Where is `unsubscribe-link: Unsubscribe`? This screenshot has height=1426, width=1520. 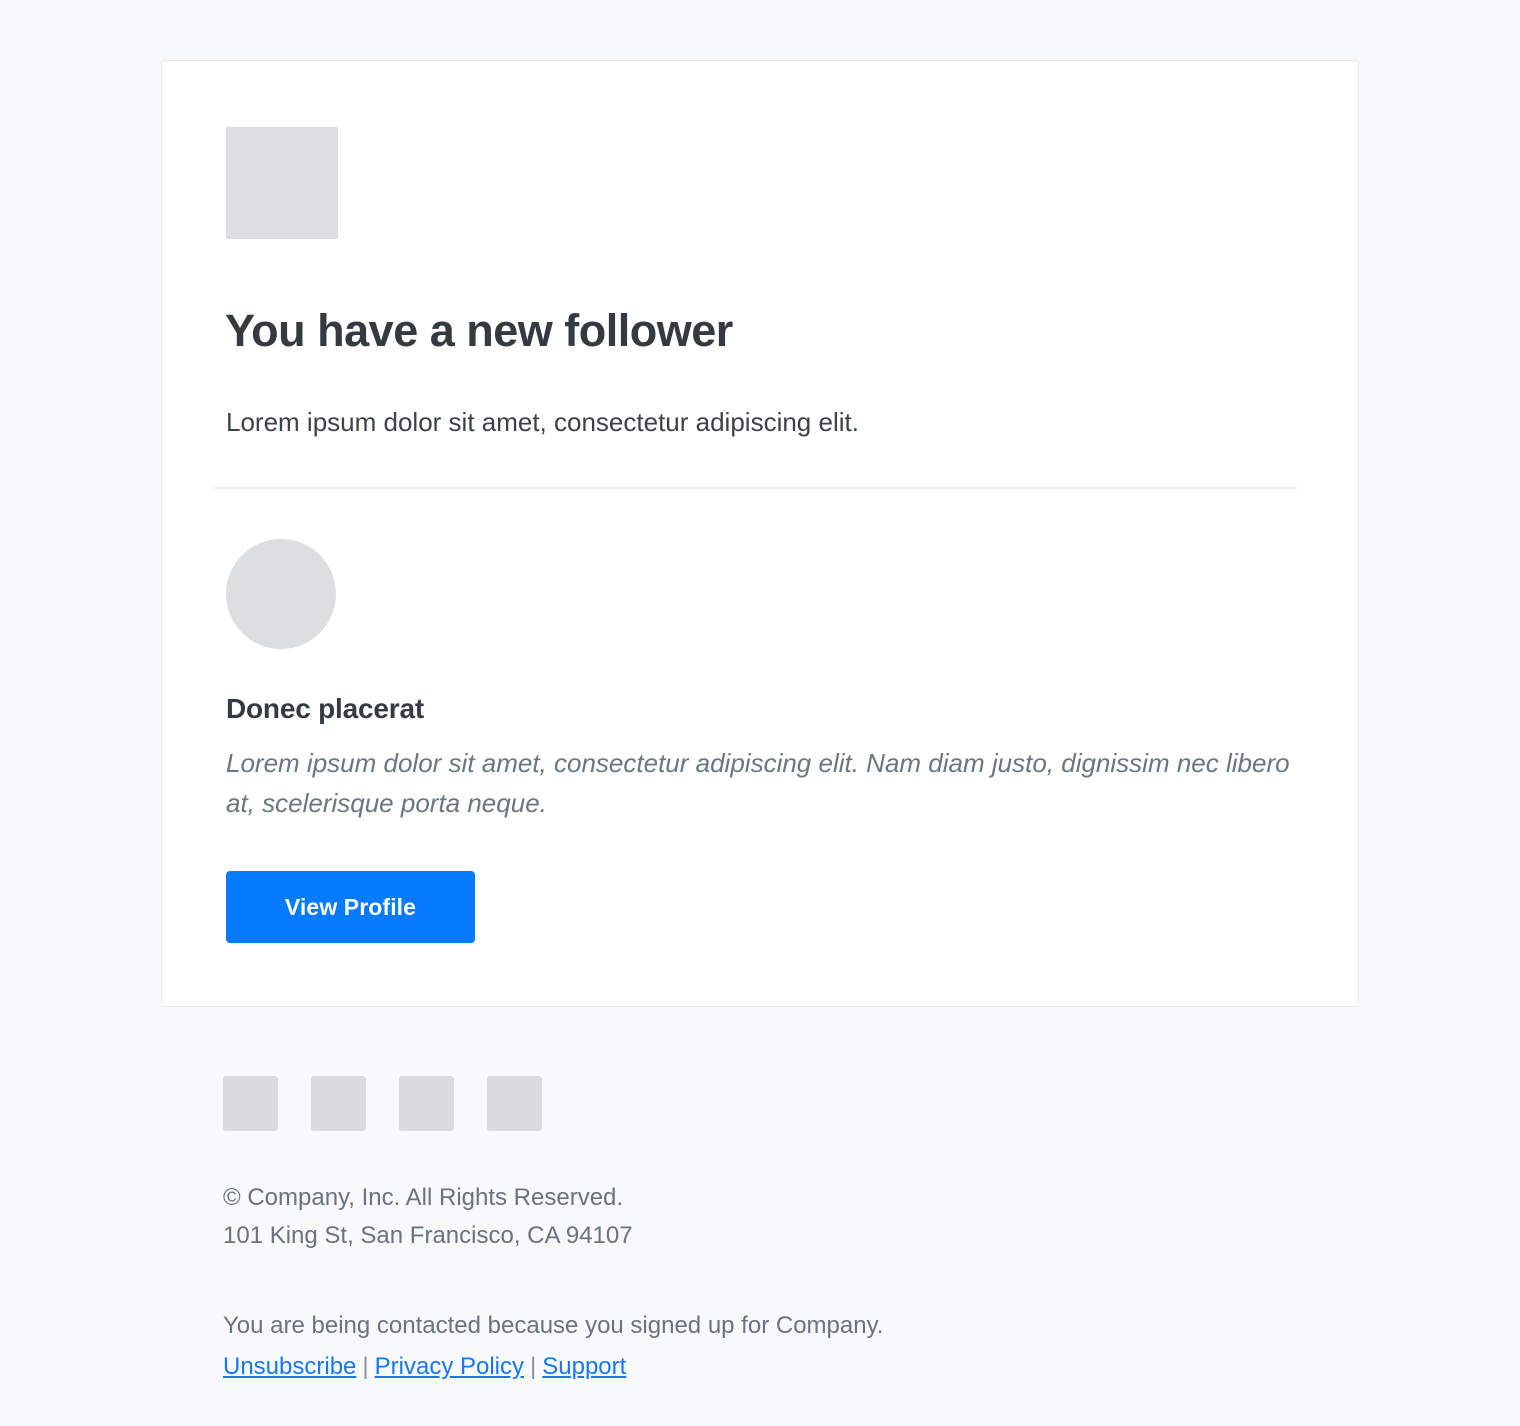
unsubscribe-link: Unsubscribe is located at coordinates (289, 1366).